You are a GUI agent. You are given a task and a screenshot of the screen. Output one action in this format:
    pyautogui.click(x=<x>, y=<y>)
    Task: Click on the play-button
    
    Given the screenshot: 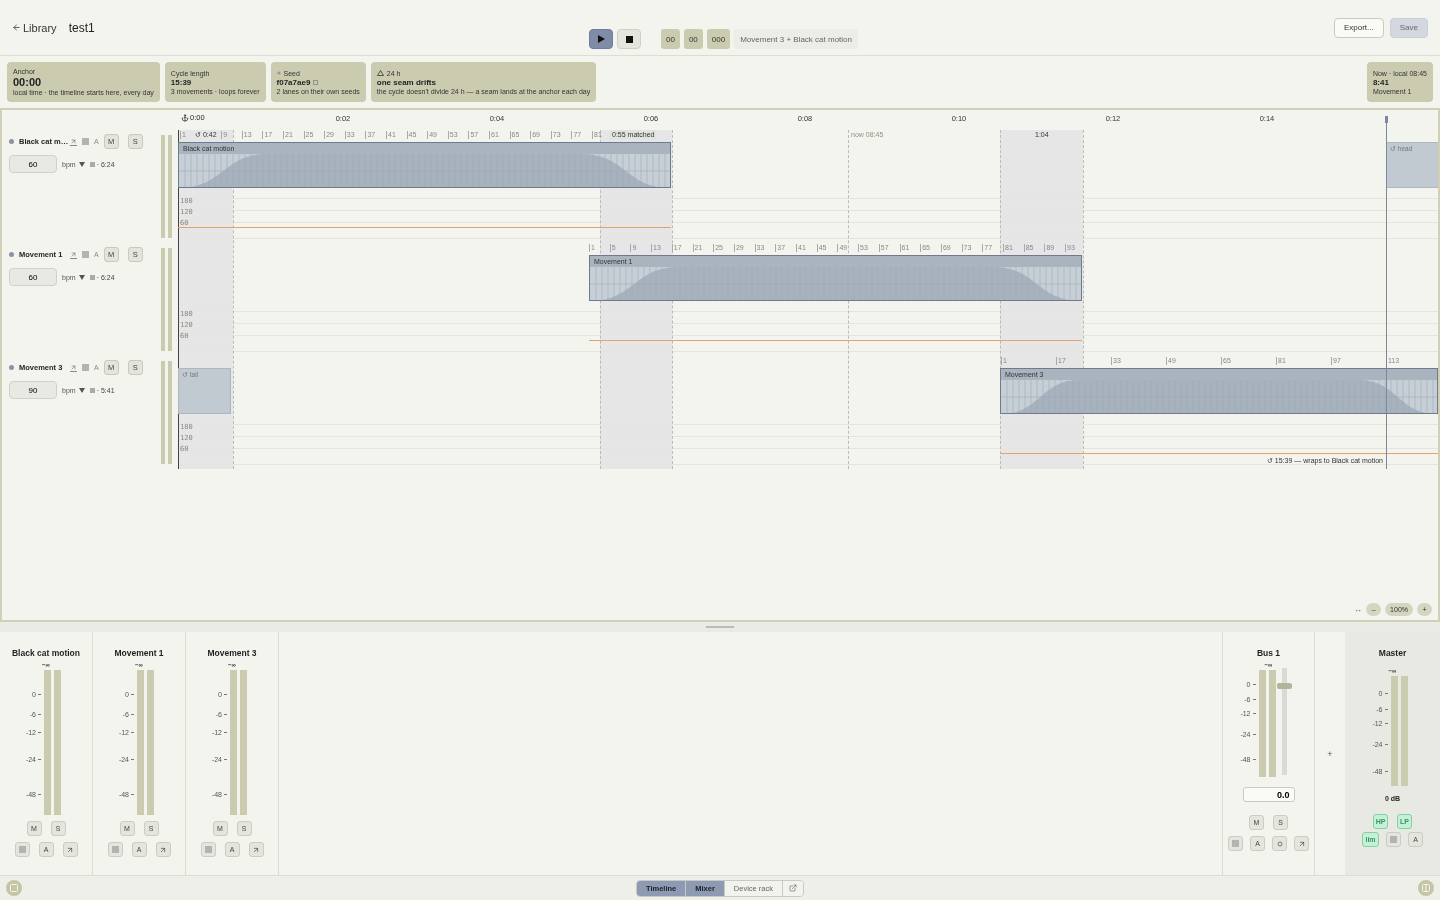 What is the action you would take?
    pyautogui.click(x=601, y=39)
    